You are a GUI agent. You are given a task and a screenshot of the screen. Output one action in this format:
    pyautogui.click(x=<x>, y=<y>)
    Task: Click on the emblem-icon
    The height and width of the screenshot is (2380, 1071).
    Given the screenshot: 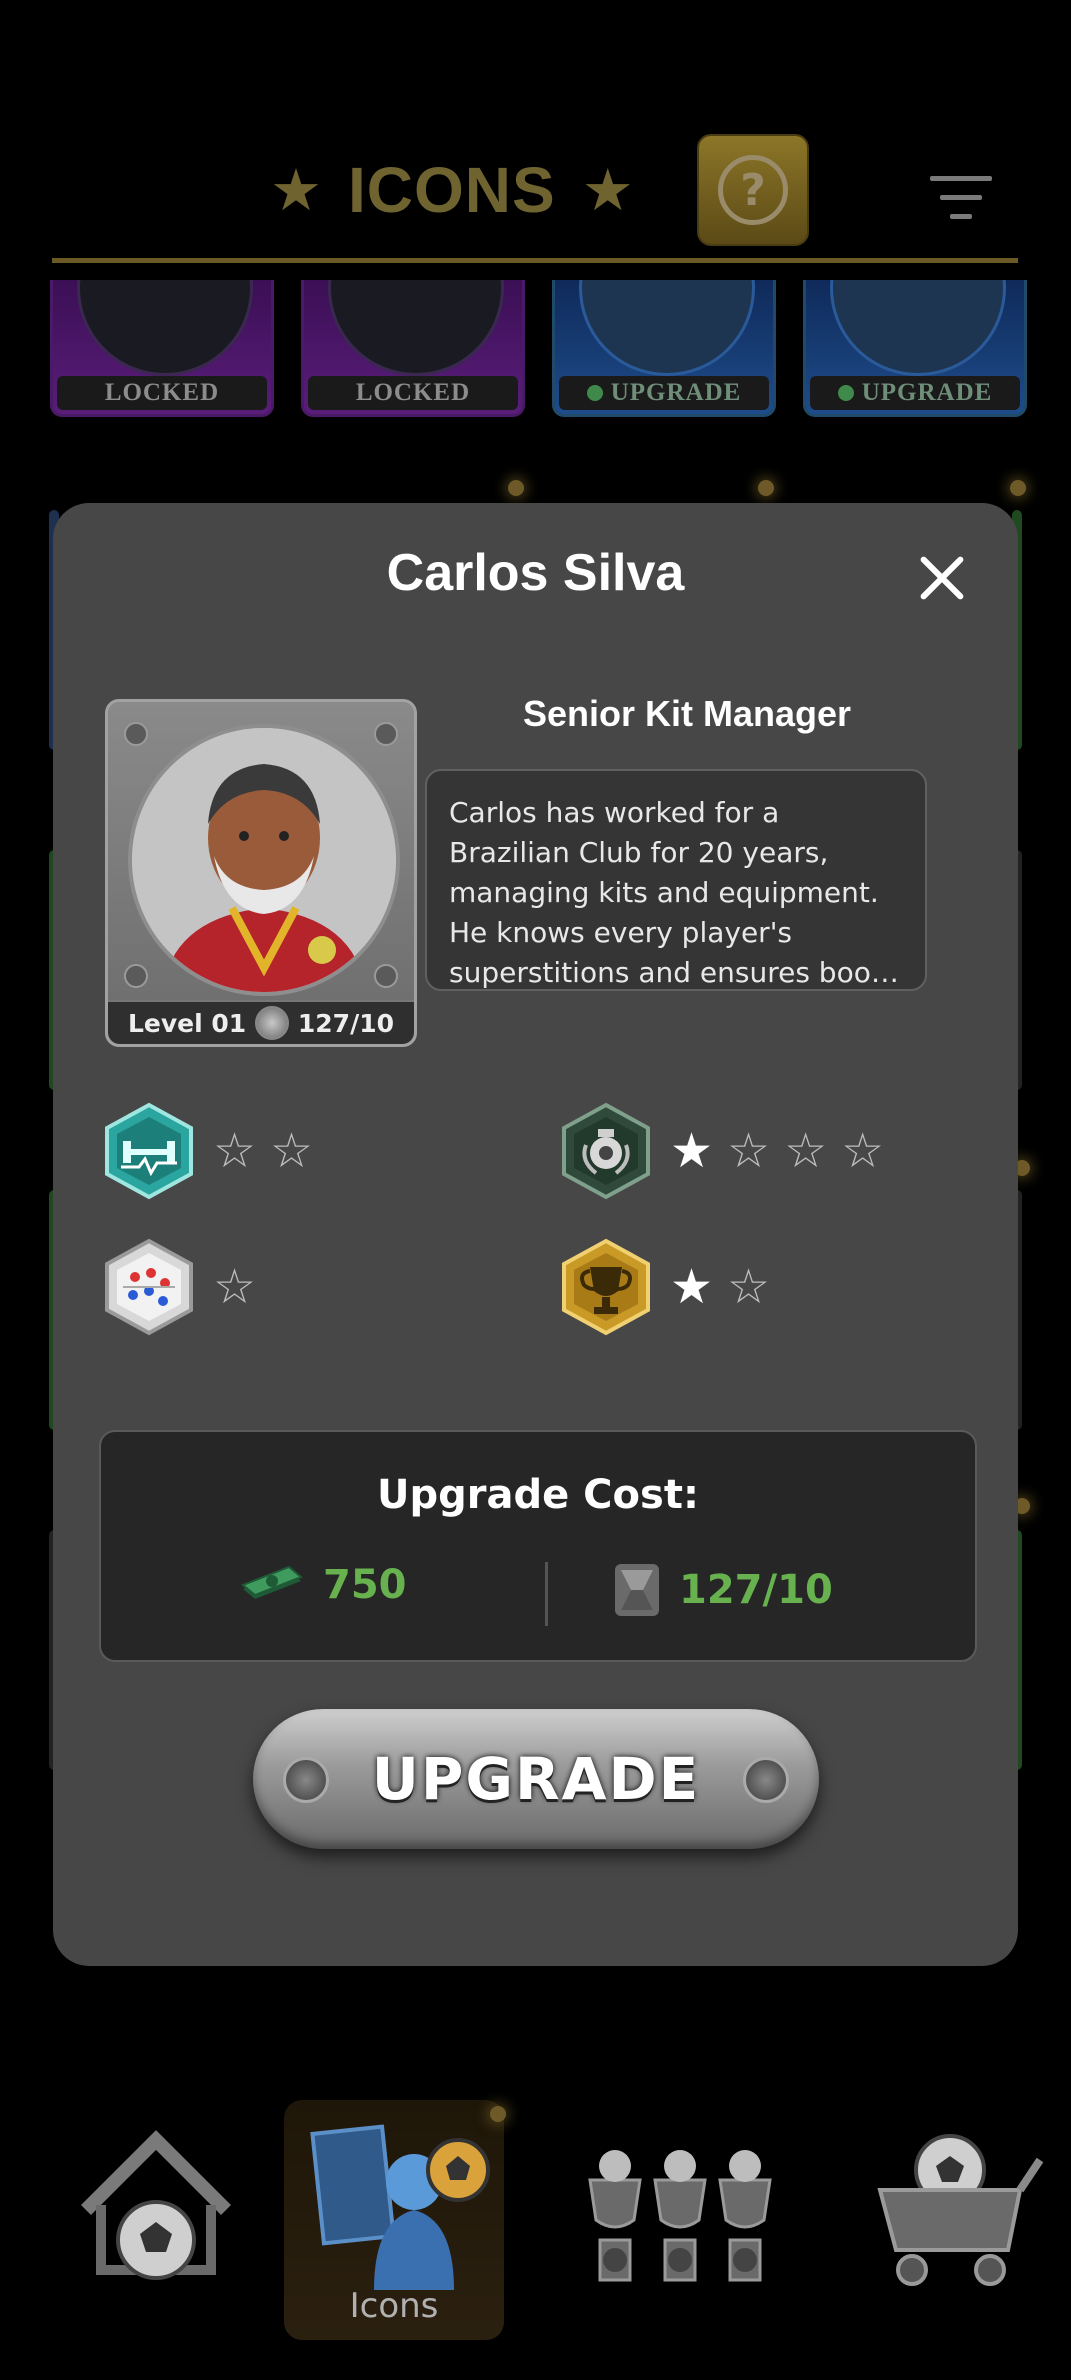 What is the action you would take?
    pyautogui.click(x=606, y=1151)
    